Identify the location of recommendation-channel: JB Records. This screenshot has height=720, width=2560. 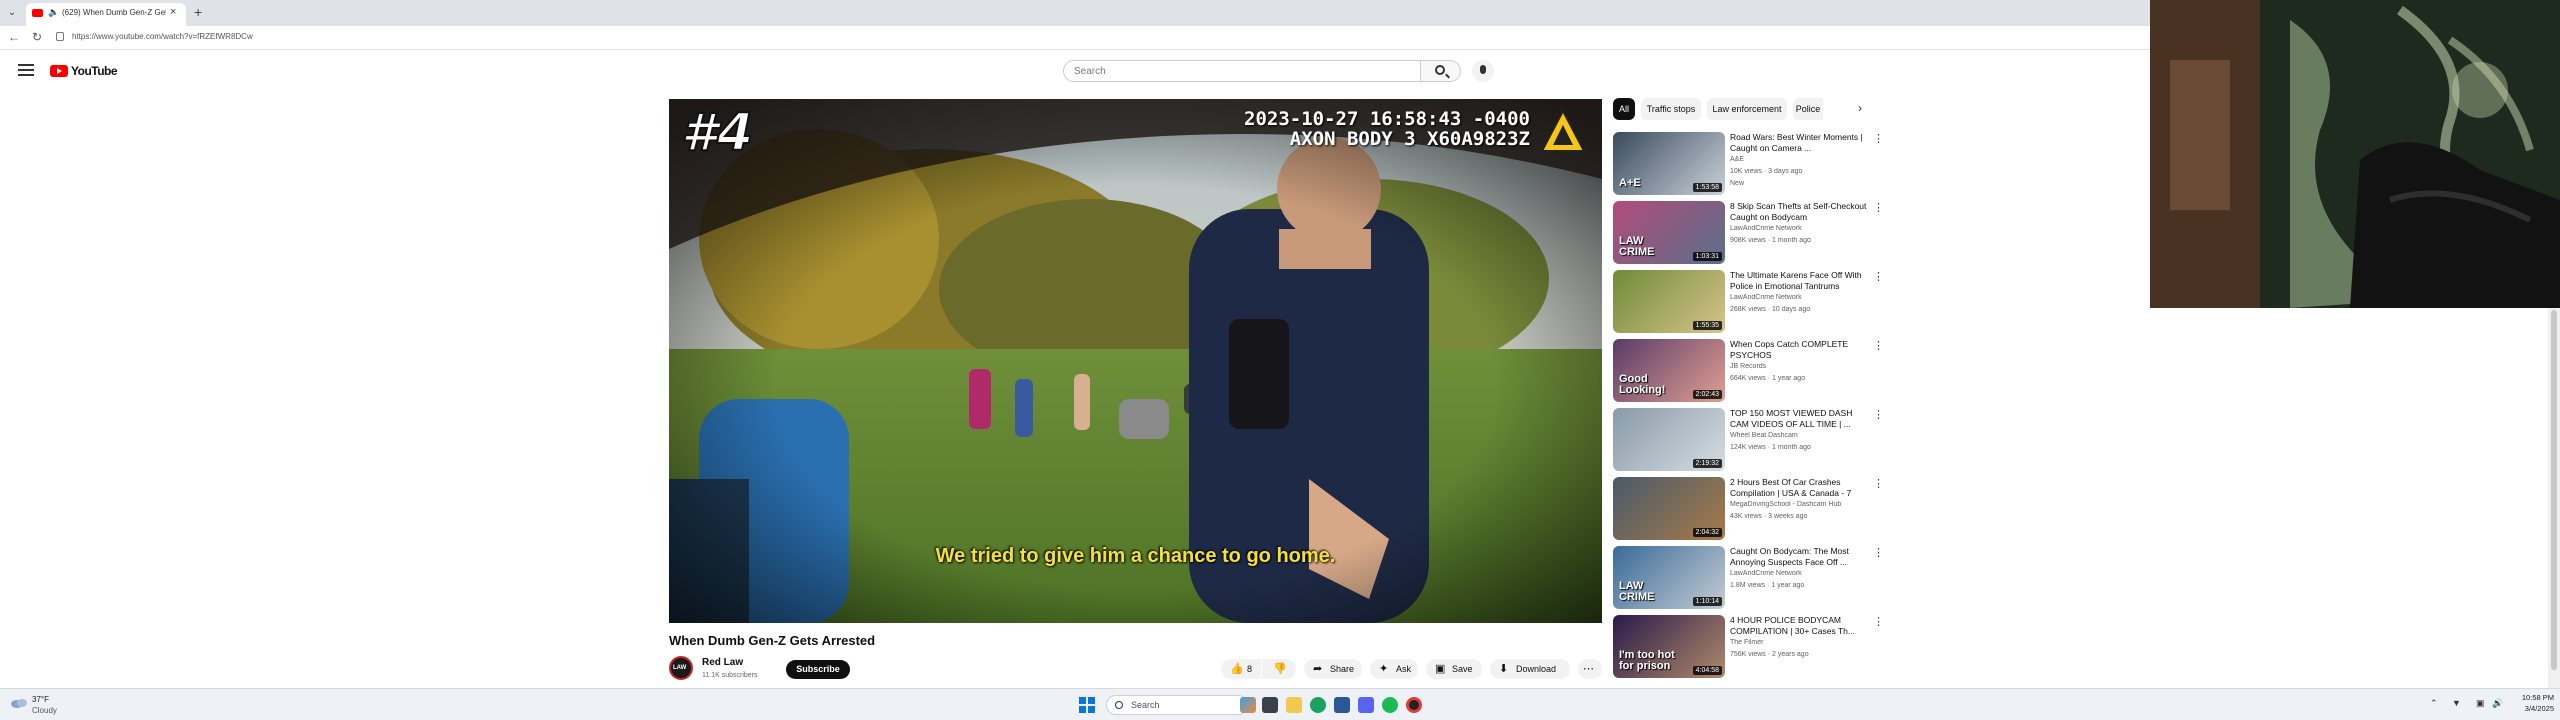
(1800, 366).